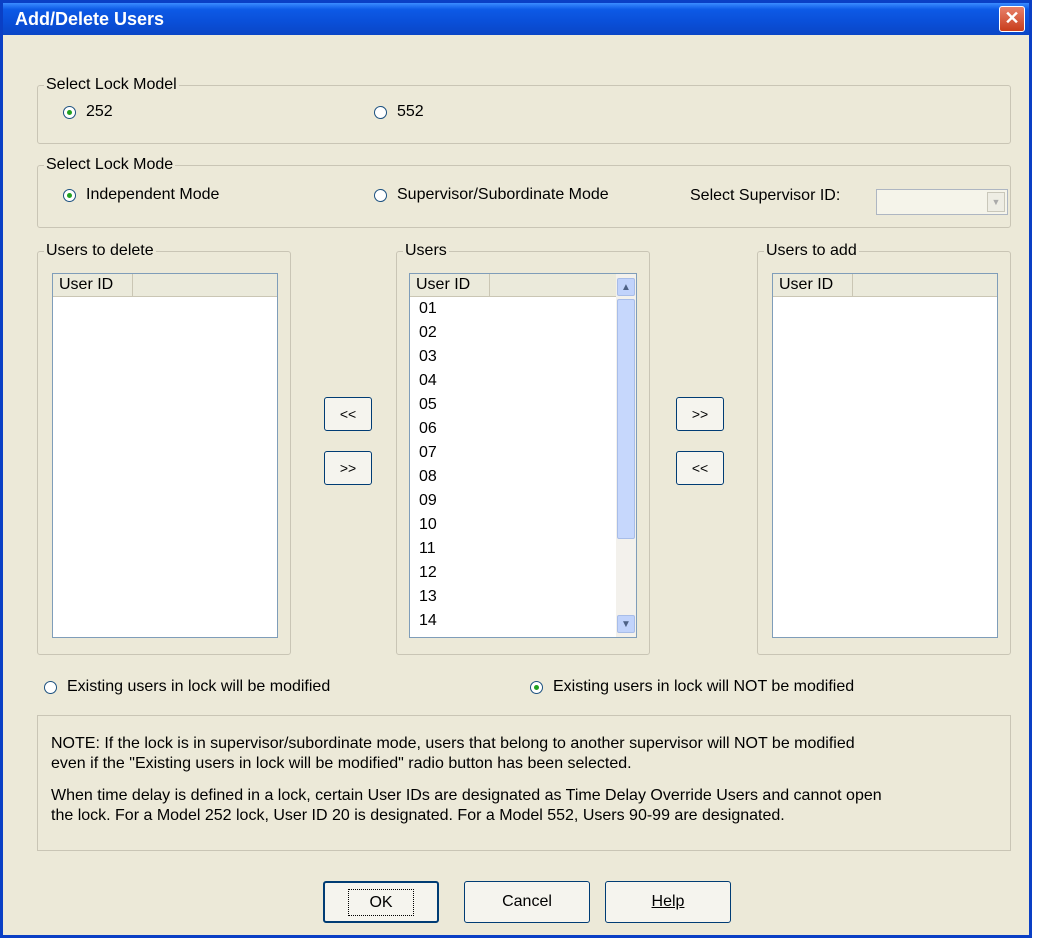 The width and height of the screenshot is (1048, 946). Describe the element at coordinates (626, 624) in the screenshot. I see `scroll-down-arrow-icon: ▼` at that location.